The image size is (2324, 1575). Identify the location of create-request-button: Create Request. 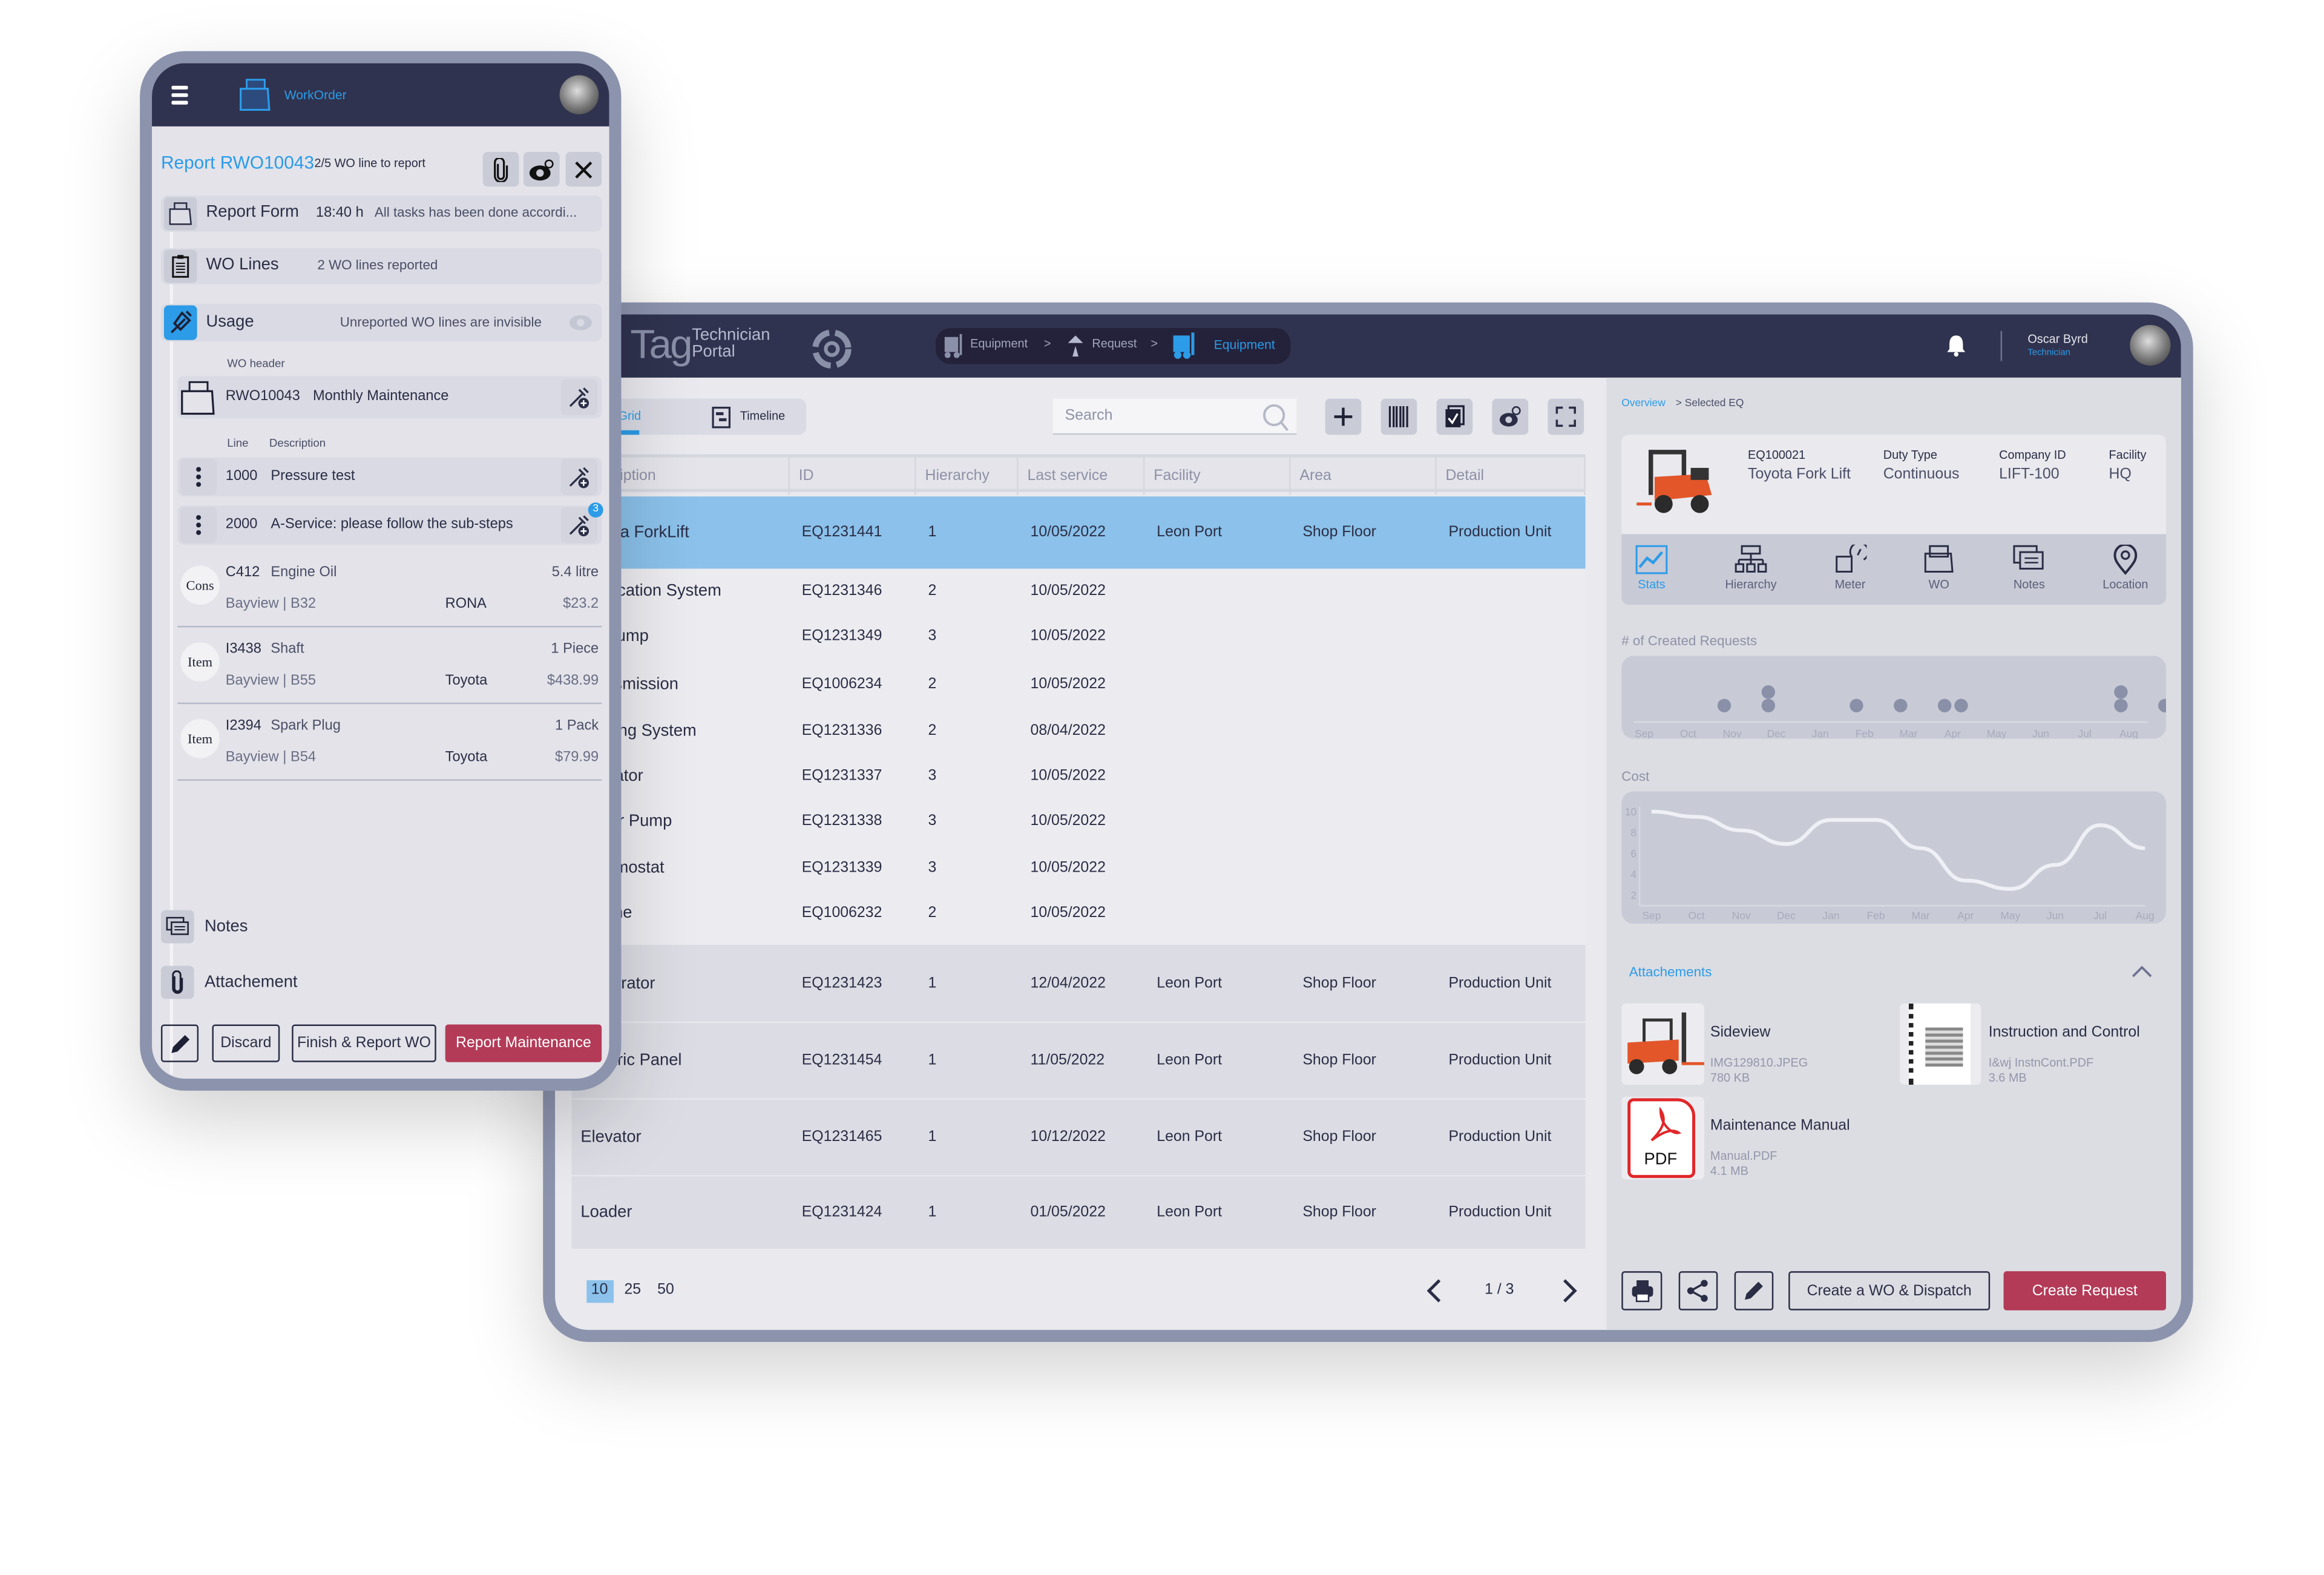
(2084, 1290).